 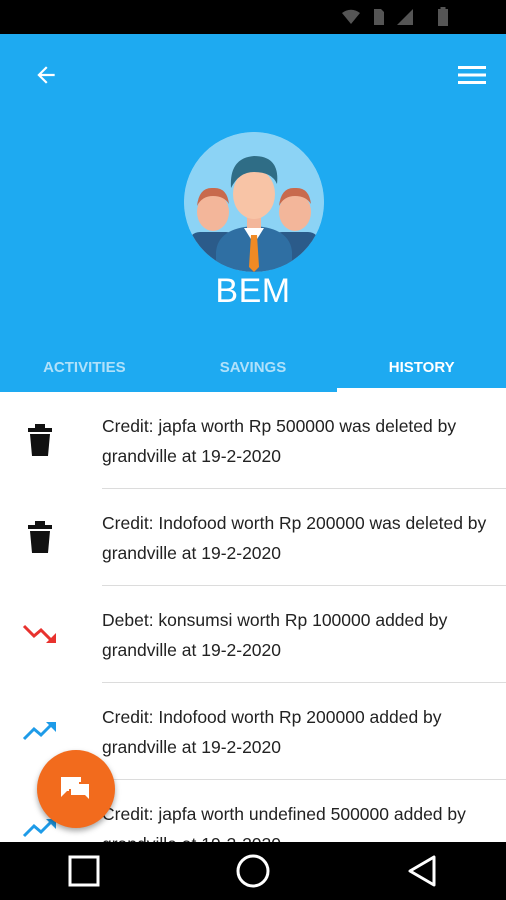 I want to click on chat-icon, so click(x=76, y=790).